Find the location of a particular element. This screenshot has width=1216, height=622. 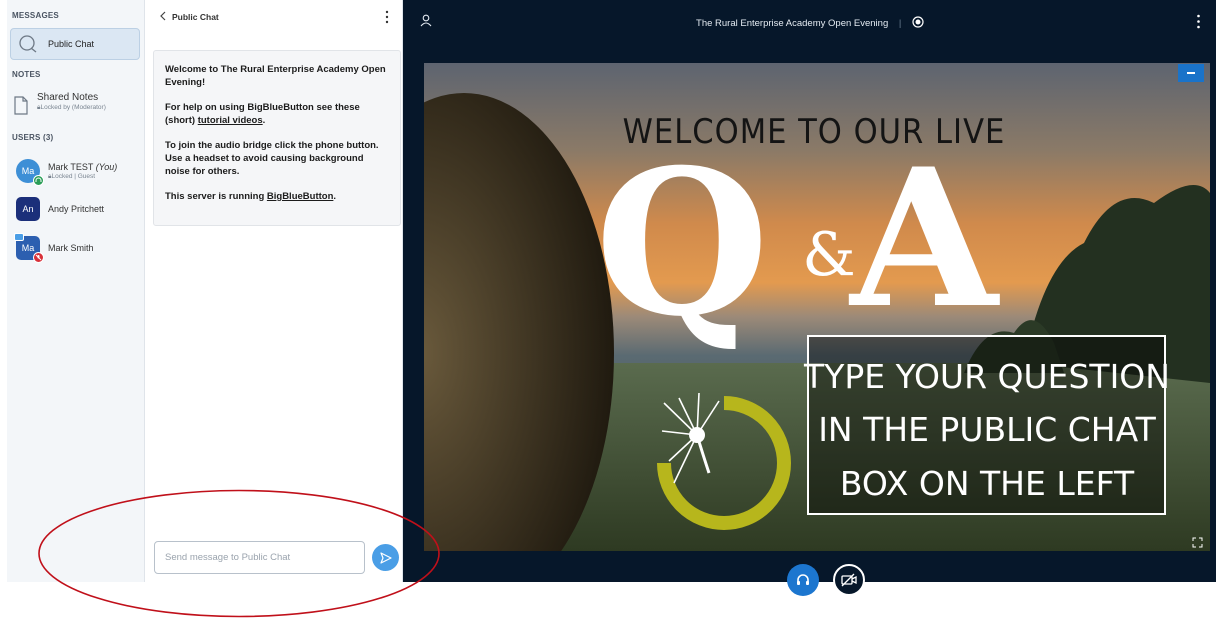

audio-headset-button is located at coordinates (803, 580).